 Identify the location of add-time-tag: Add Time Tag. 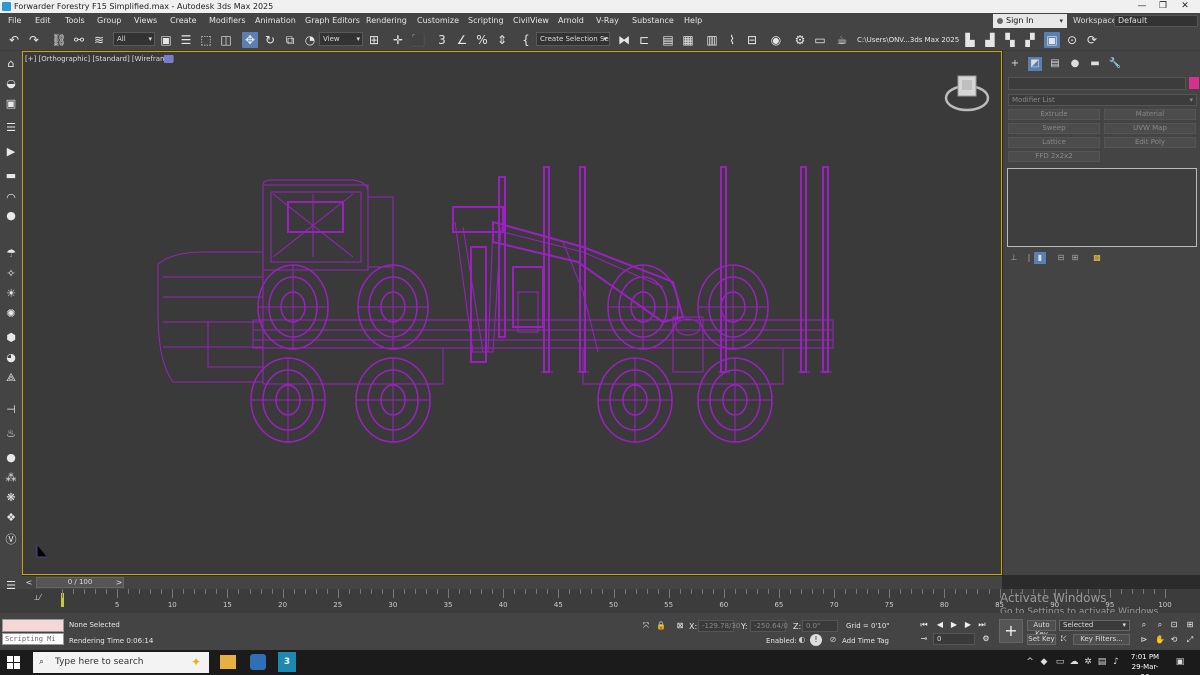
(865, 641).